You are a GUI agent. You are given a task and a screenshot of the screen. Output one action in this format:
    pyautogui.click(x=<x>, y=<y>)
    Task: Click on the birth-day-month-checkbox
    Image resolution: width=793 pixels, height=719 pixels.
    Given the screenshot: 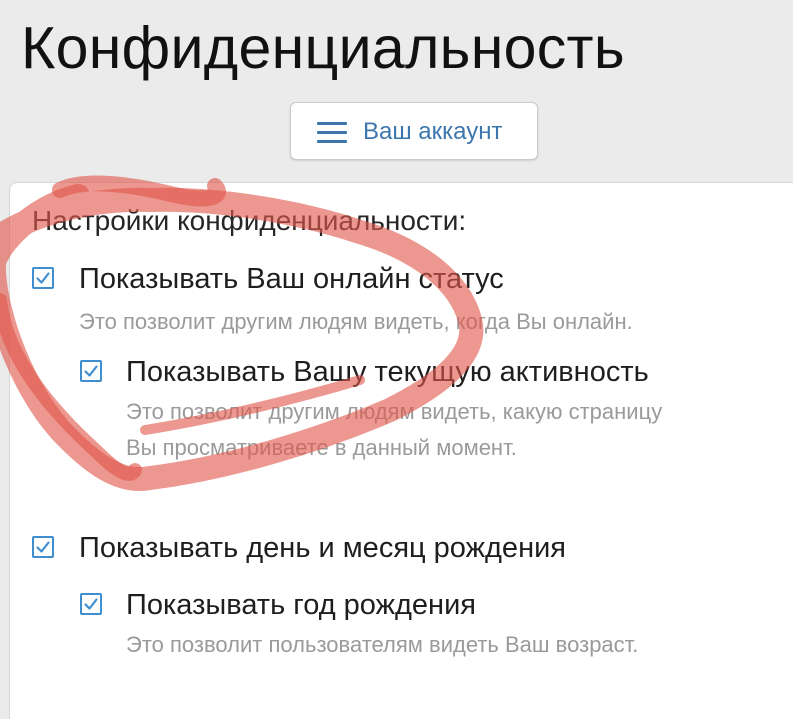 What is the action you would take?
    pyautogui.click(x=43, y=547)
    